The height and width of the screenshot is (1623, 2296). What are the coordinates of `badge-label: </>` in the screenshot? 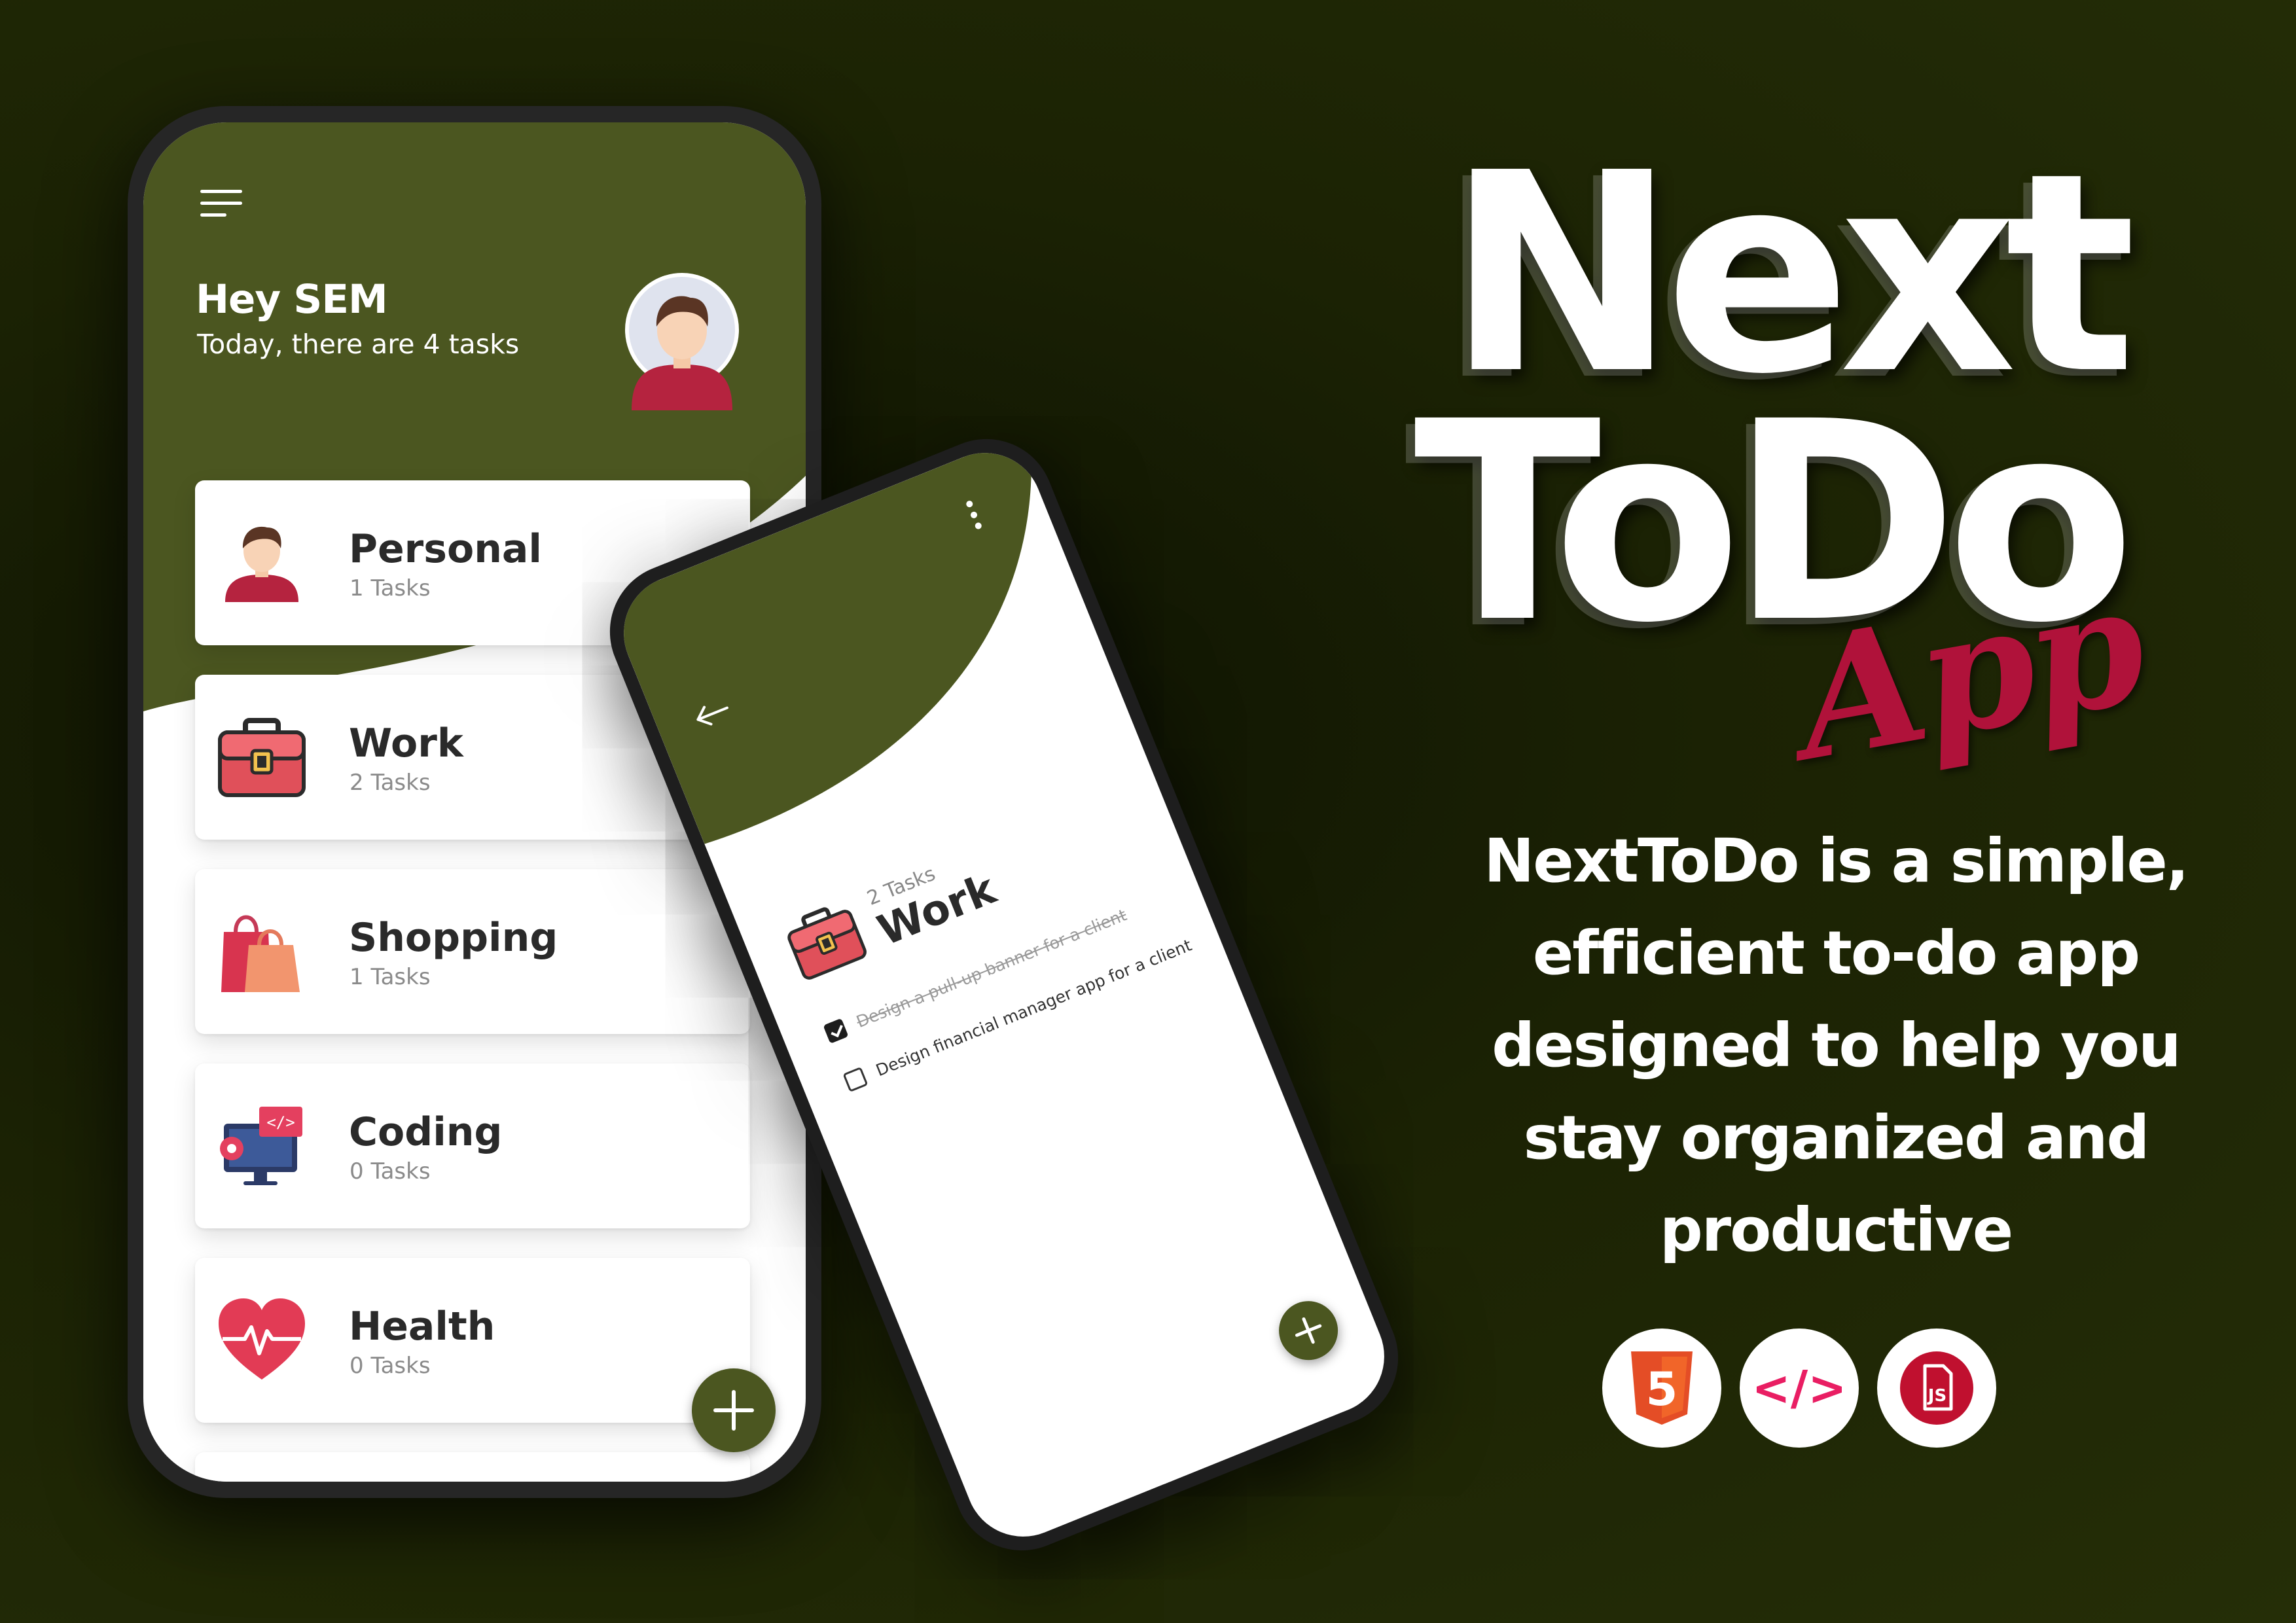 It's located at (1799, 1388).